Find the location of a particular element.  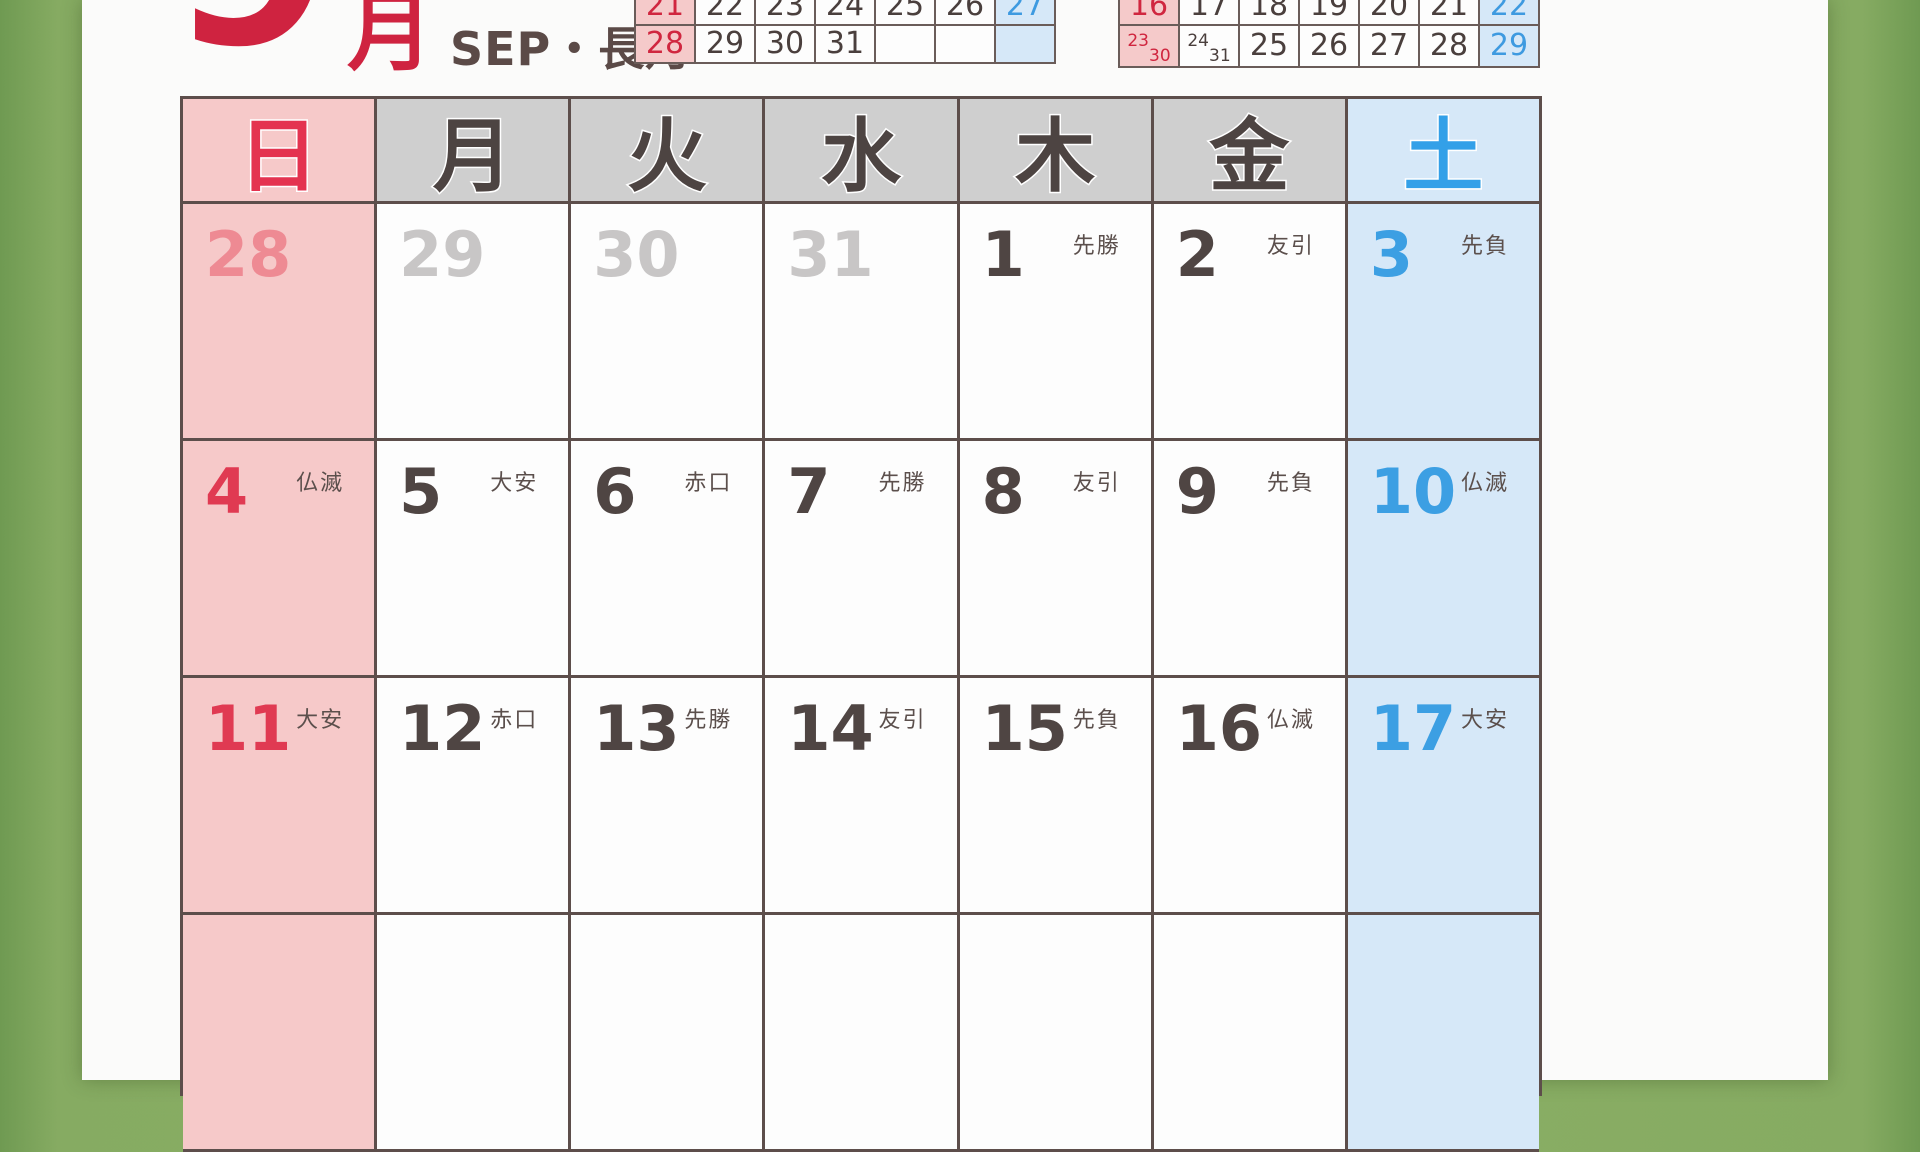

day-cell: 30 is located at coordinates (668, 322).